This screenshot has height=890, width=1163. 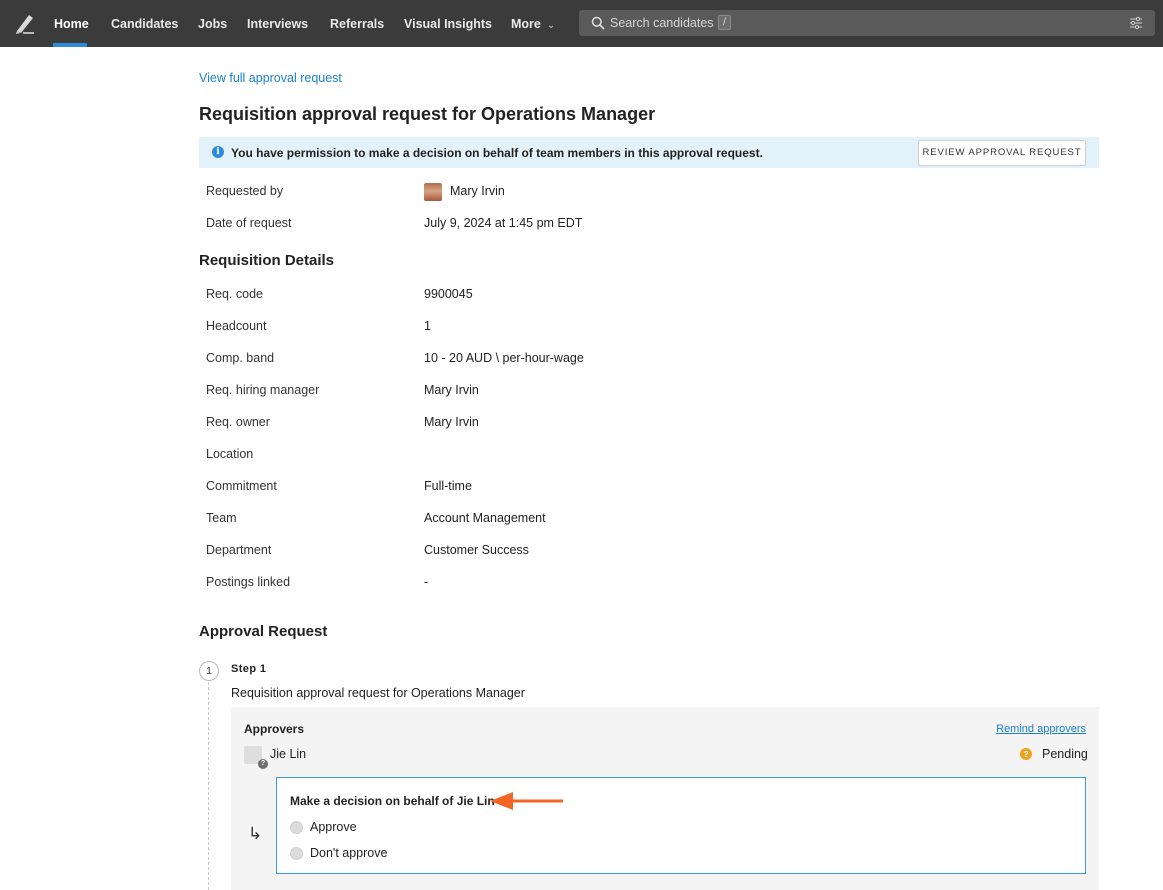 What do you see at coordinates (448, 294) in the screenshot?
I see `detail-value: 9900045` at bounding box center [448, 294].